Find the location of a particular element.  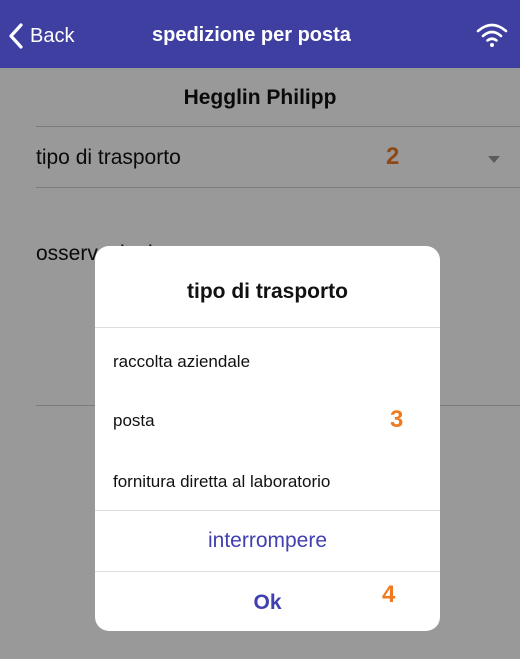

back-label: Back is located at coordinates (52, 35).